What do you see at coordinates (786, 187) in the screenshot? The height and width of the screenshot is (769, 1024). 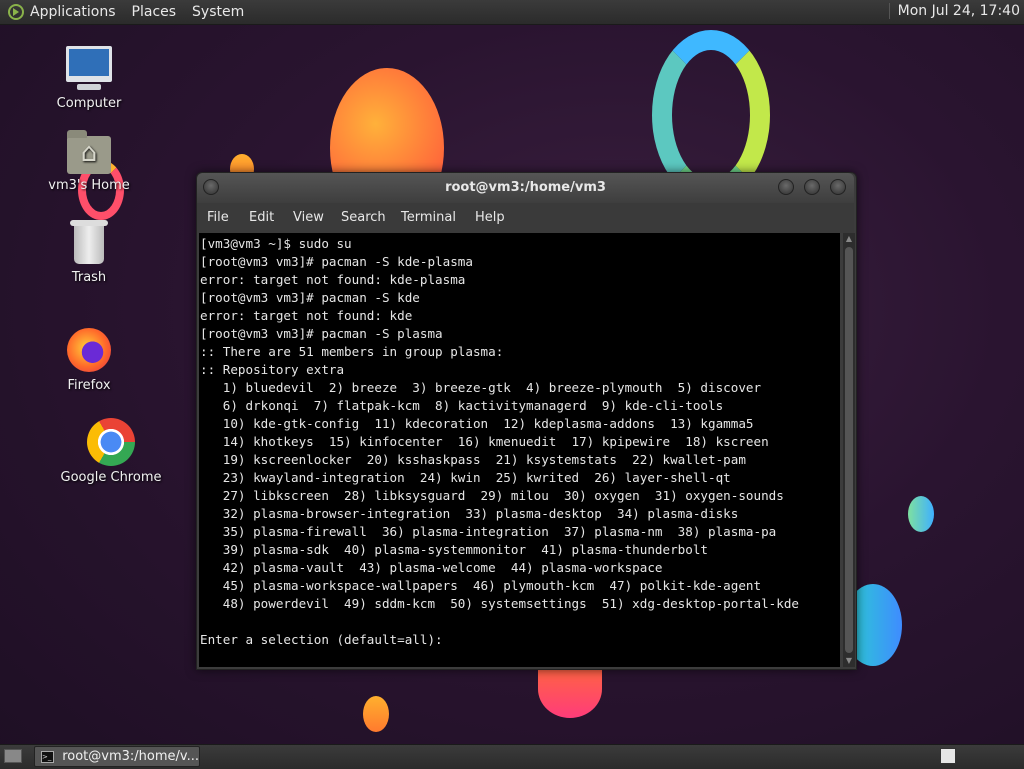 I see `minimize-button` at bounding box center [786, 187].